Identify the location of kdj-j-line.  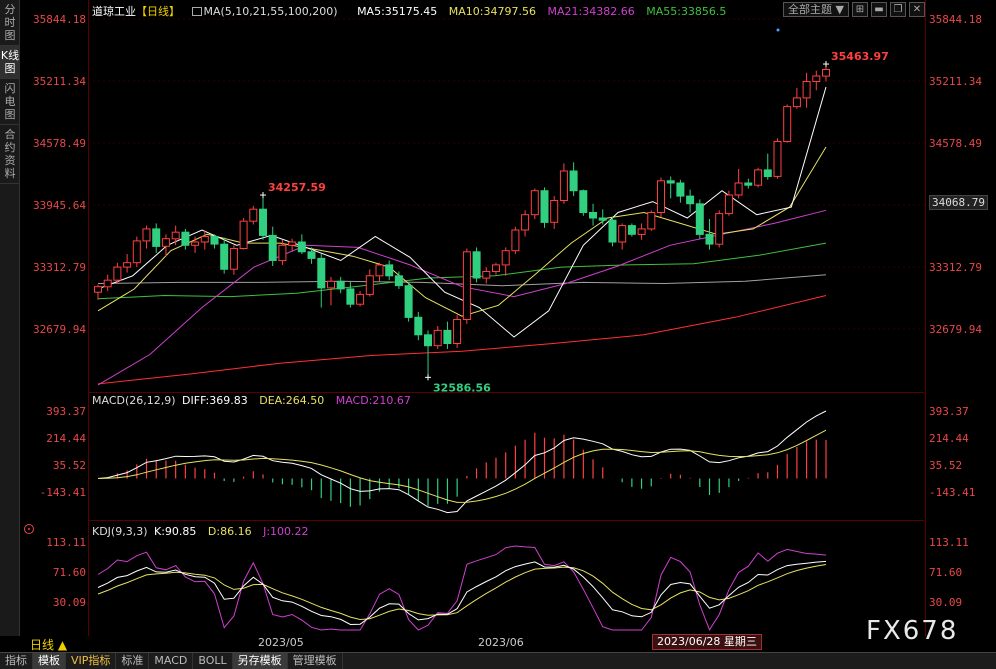
(462, 588).